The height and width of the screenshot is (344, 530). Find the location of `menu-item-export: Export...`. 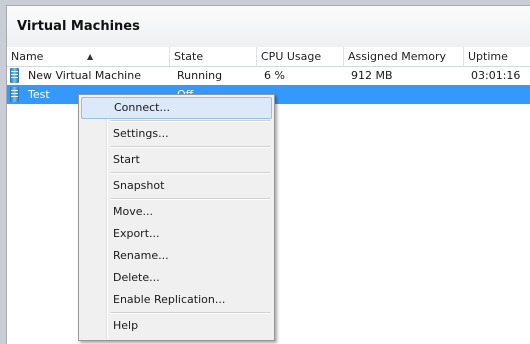

menu-item-export: Export... is located at coordinates (176, 234).